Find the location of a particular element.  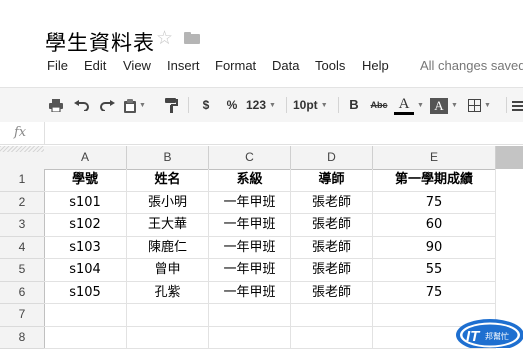

cell-d3: 張老師 is located at coordinates (332, 225).